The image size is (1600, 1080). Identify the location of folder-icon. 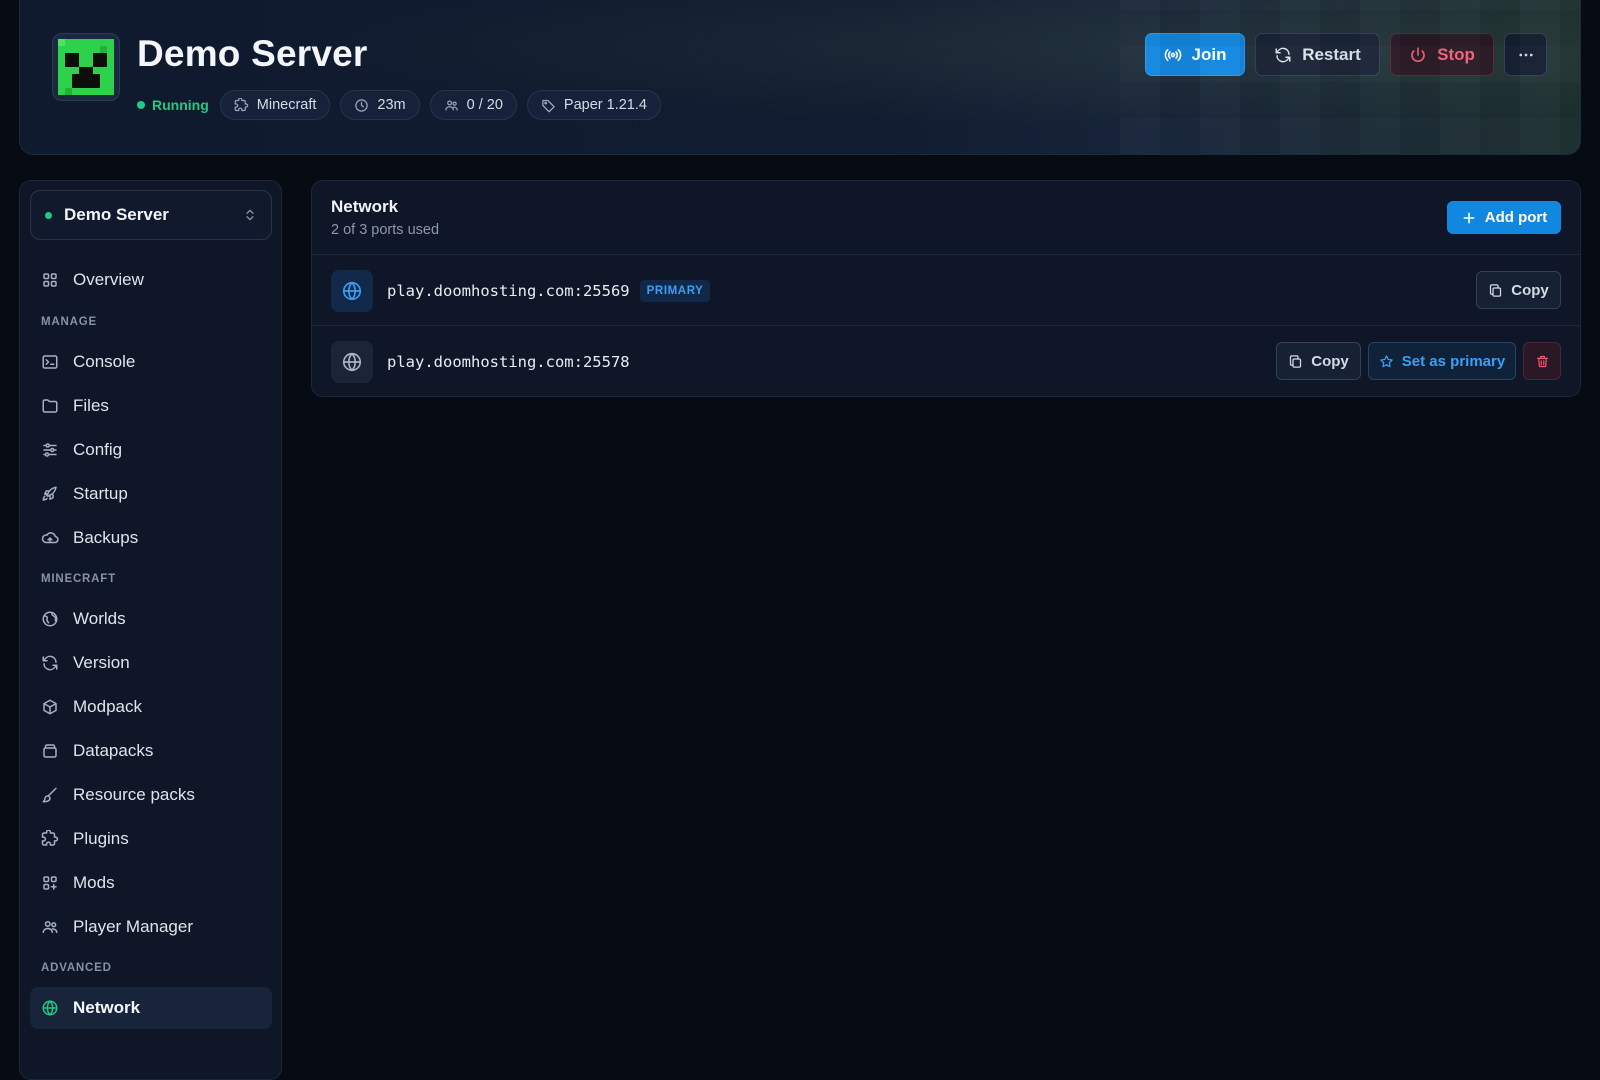
(50, 406).